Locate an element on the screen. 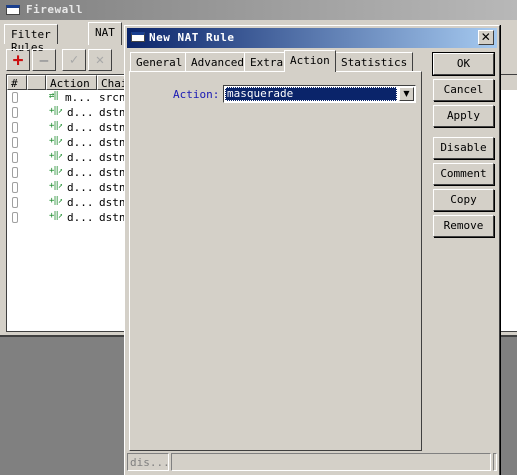  dropdown-arrow-icon: ▼ is located at coordinates (406, 94).